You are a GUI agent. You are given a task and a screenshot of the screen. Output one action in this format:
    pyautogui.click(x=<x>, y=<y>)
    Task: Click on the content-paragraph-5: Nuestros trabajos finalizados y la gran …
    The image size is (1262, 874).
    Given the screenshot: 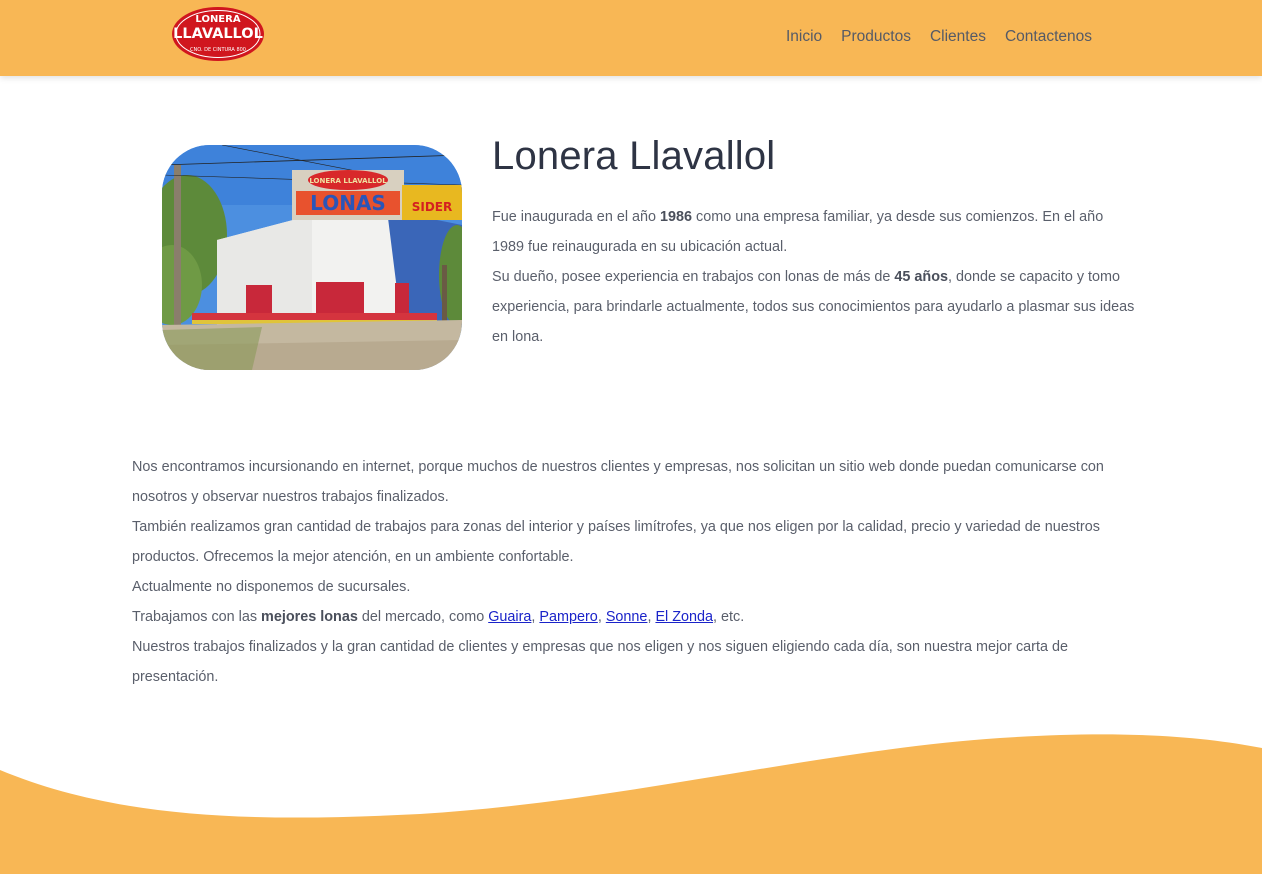 What is the action you would take?
    pyautogui.click(x=600, y=662)
    